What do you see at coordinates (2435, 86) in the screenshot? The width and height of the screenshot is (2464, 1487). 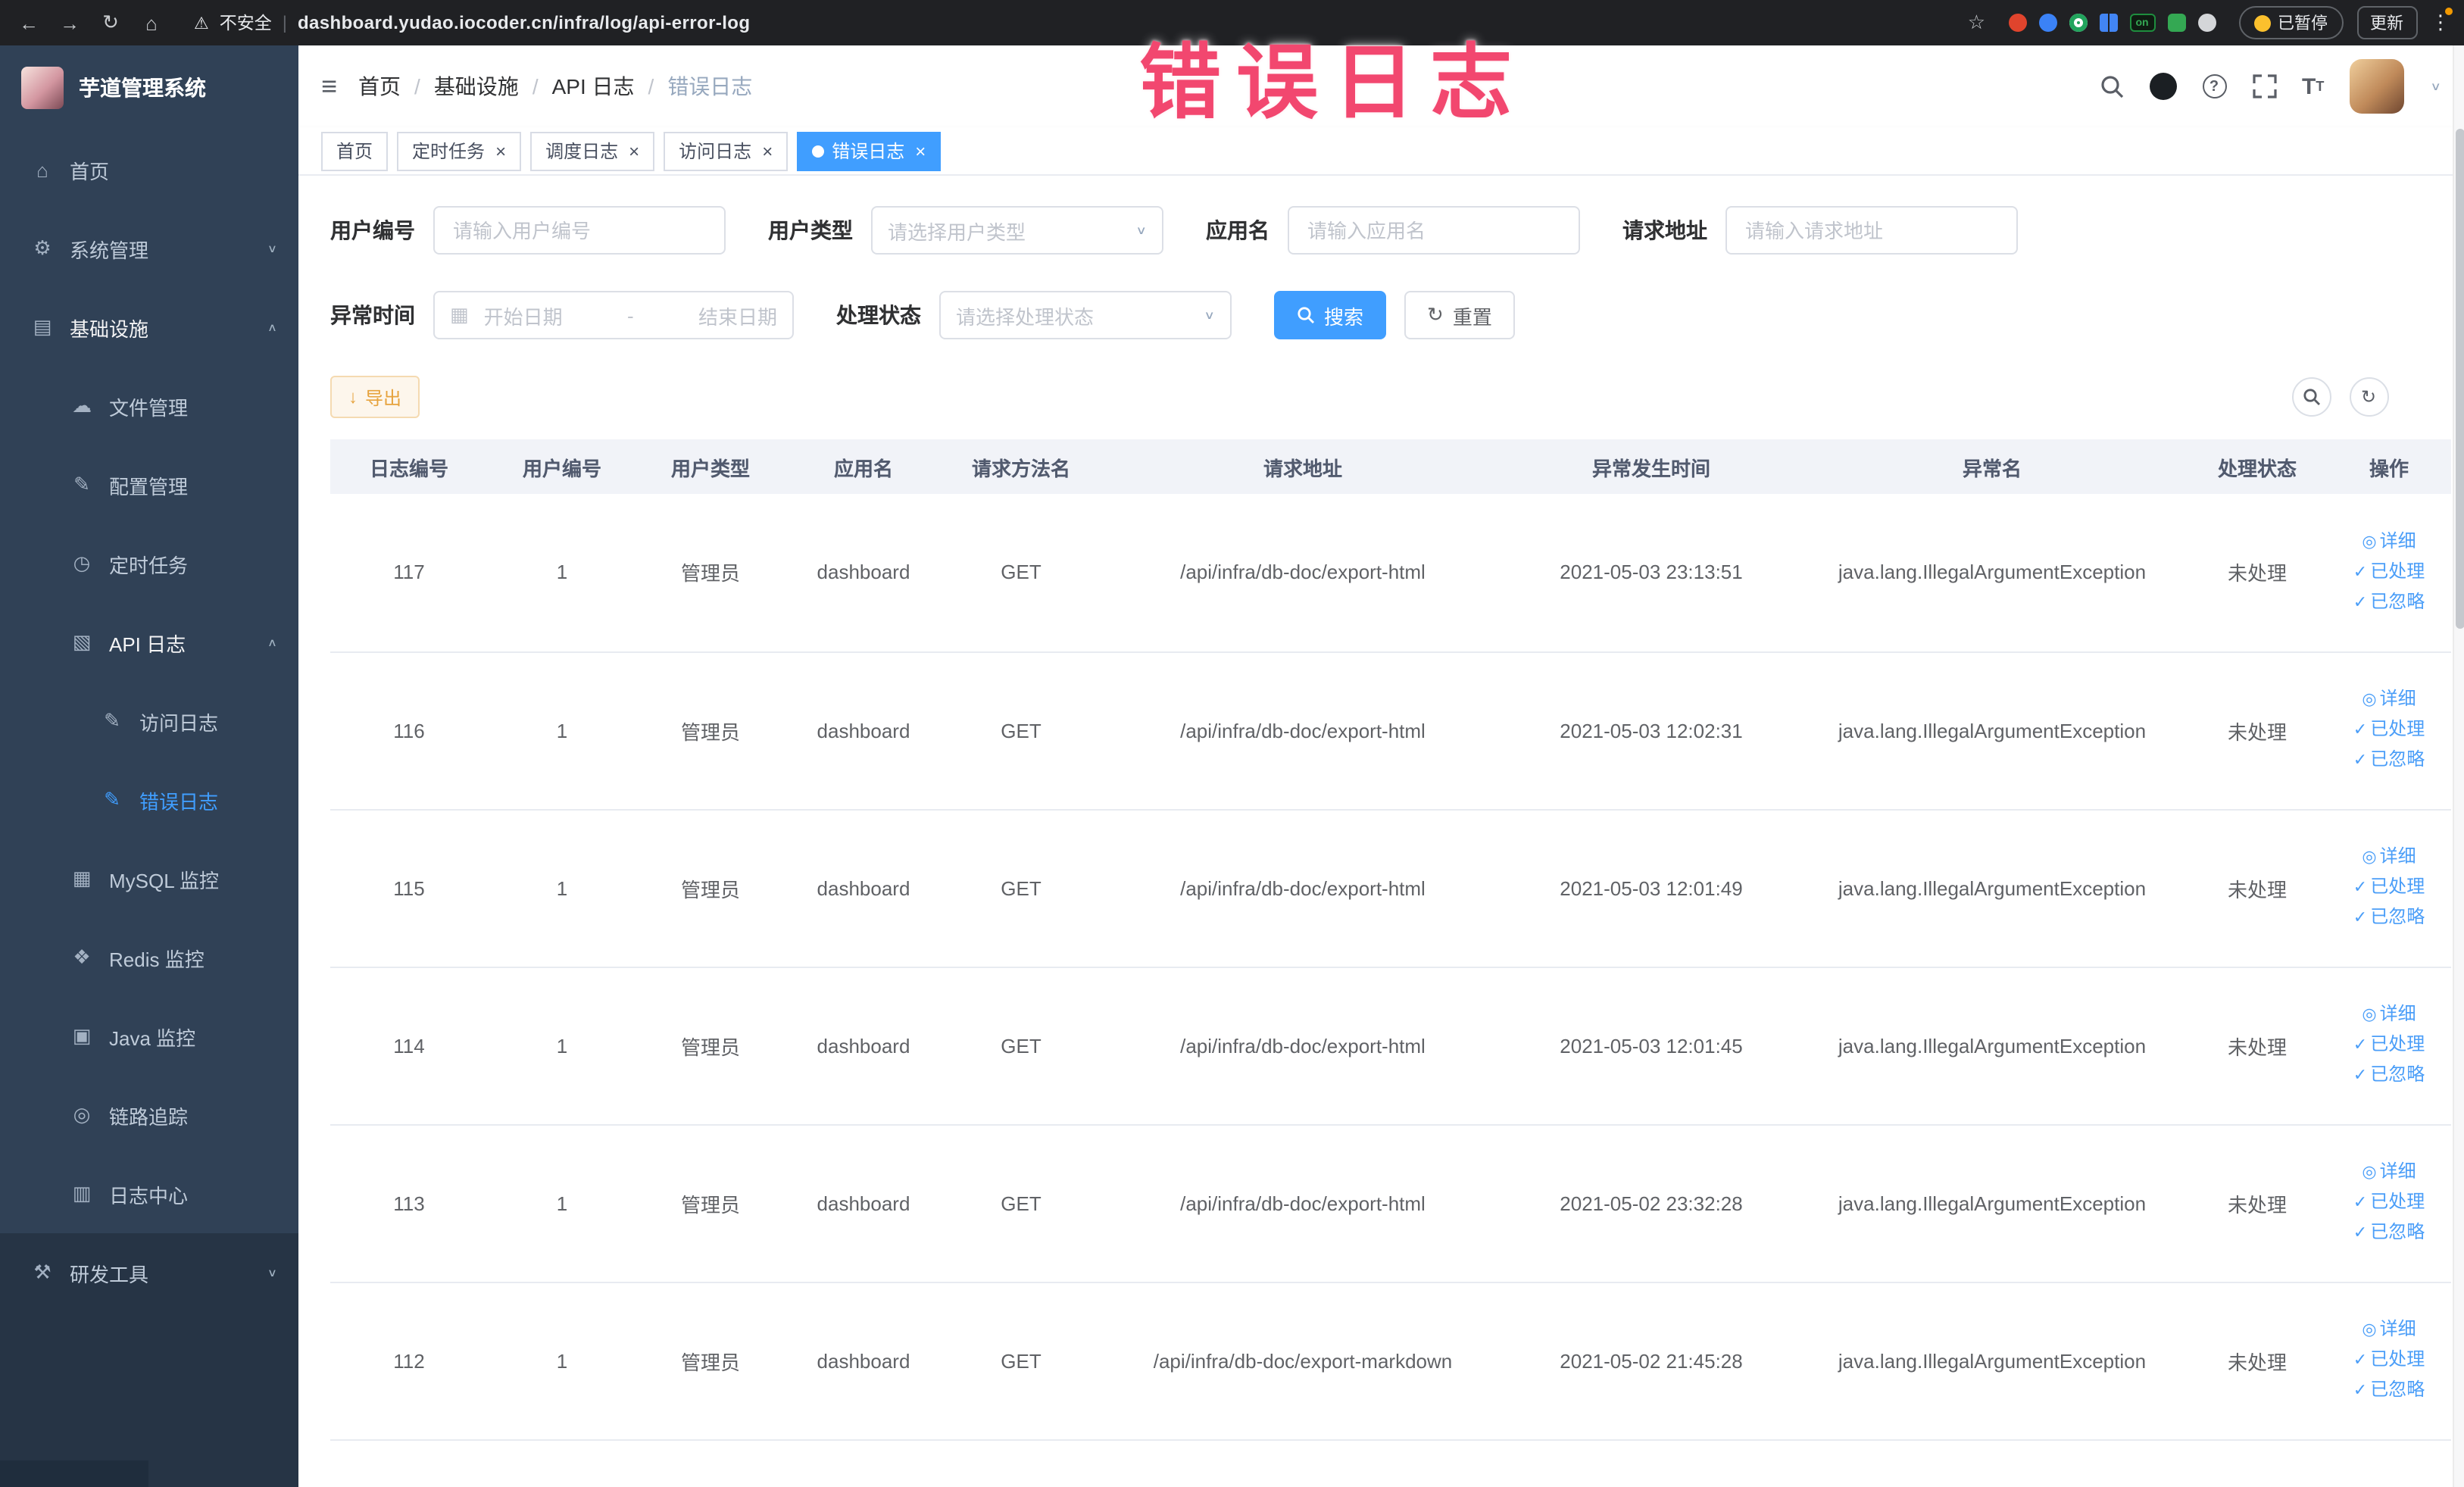 I see `chevron-down-icon: ∨` at bounding box center [2435, 86].